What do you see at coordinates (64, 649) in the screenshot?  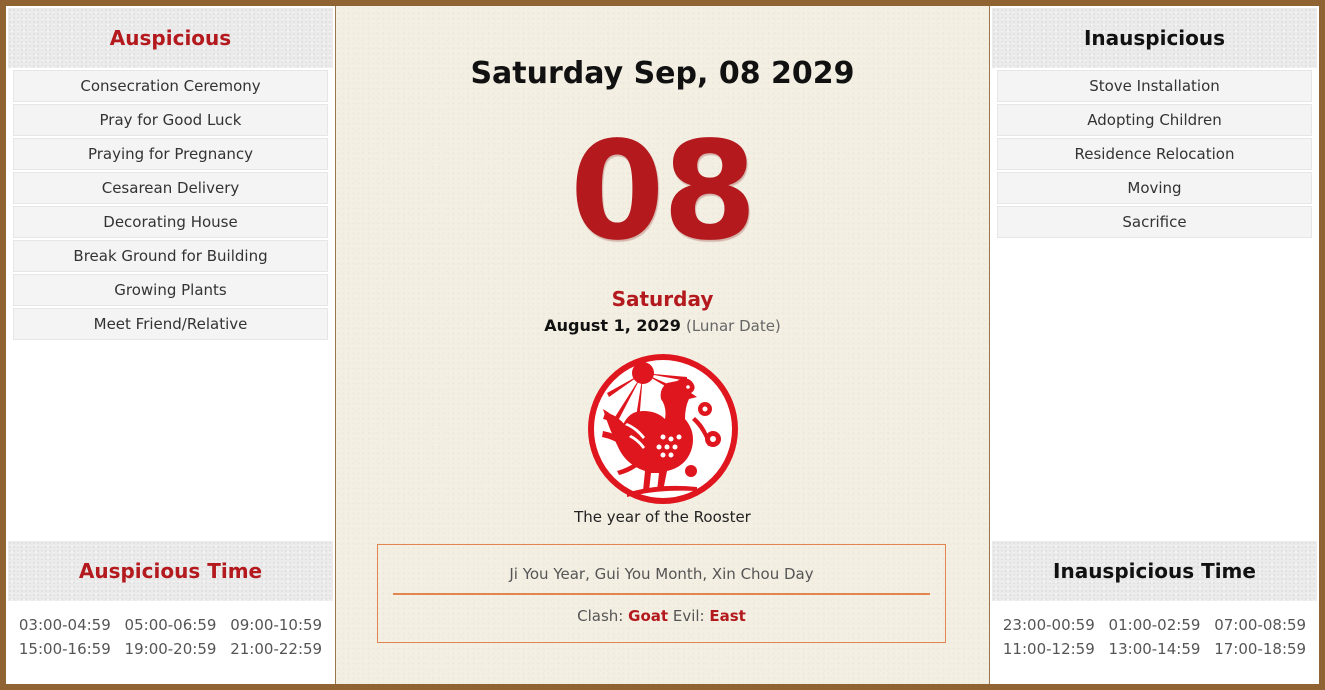 I see `time-slot: 15:00-16:59` at bounding box center [64, 649].